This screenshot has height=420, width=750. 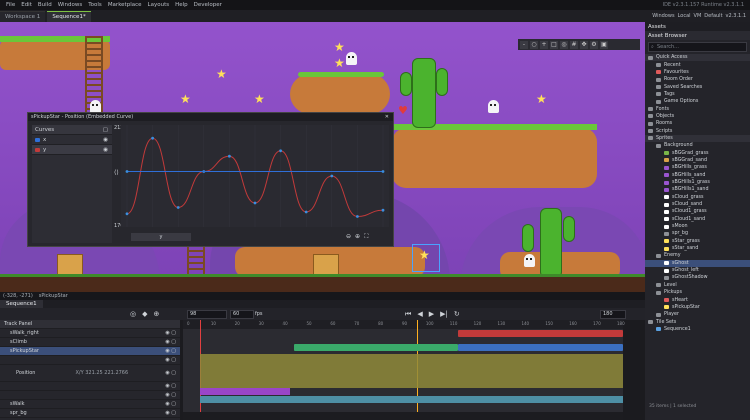 What do you see at coordinates (697, 321) in the screenshot?
I see `asset-tree-item: Tile Sets` at bounding box center [697, 321].